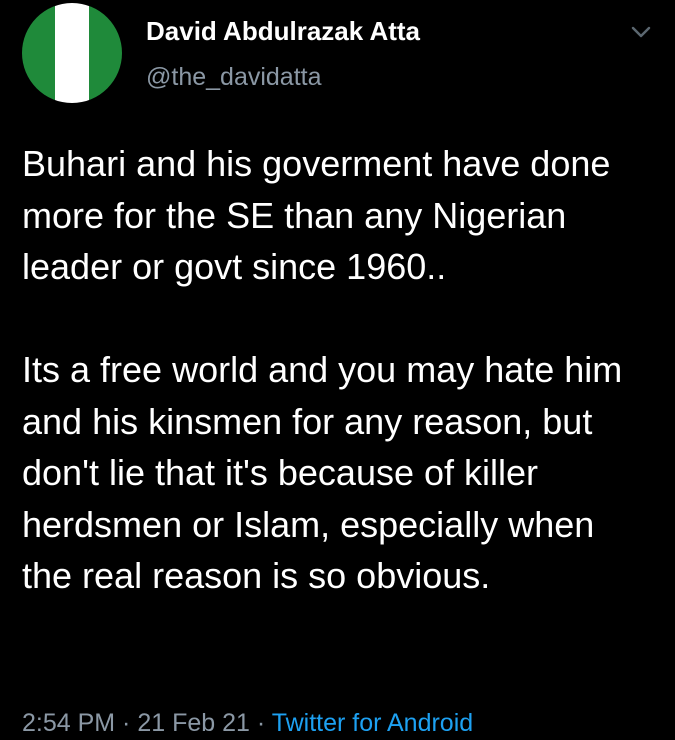  I want to click on flag-green-band-right, so click(105, 53).